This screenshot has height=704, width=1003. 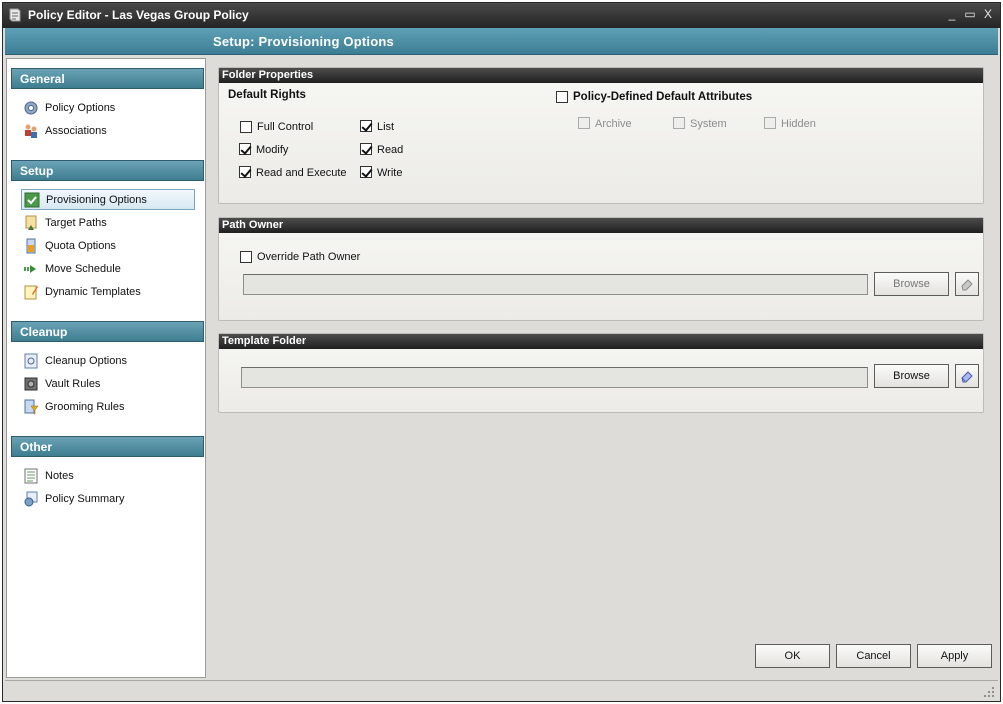 I want to click on path-owner-browse-button: Browse, so click(x=911, y=284).